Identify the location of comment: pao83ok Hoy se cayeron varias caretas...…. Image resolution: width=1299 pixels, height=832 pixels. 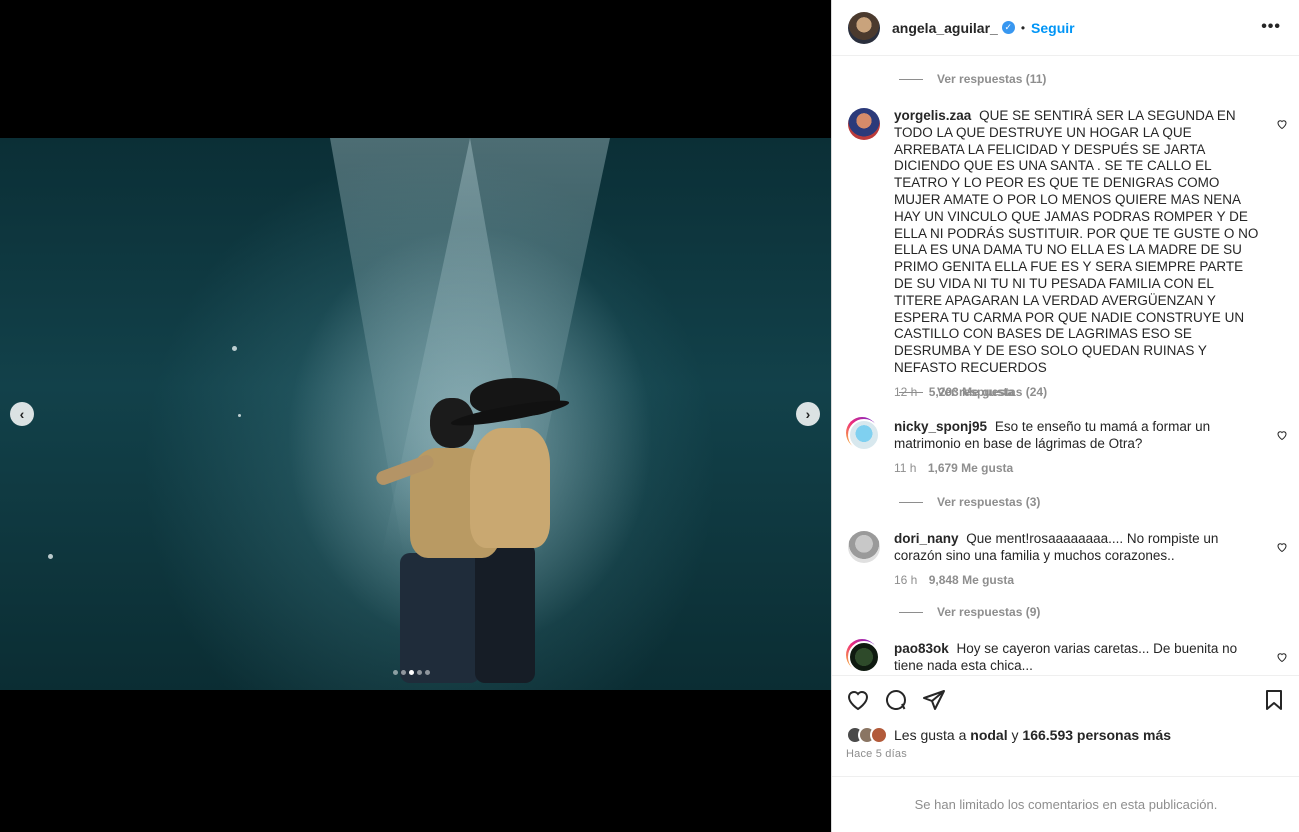
(1067, 657).